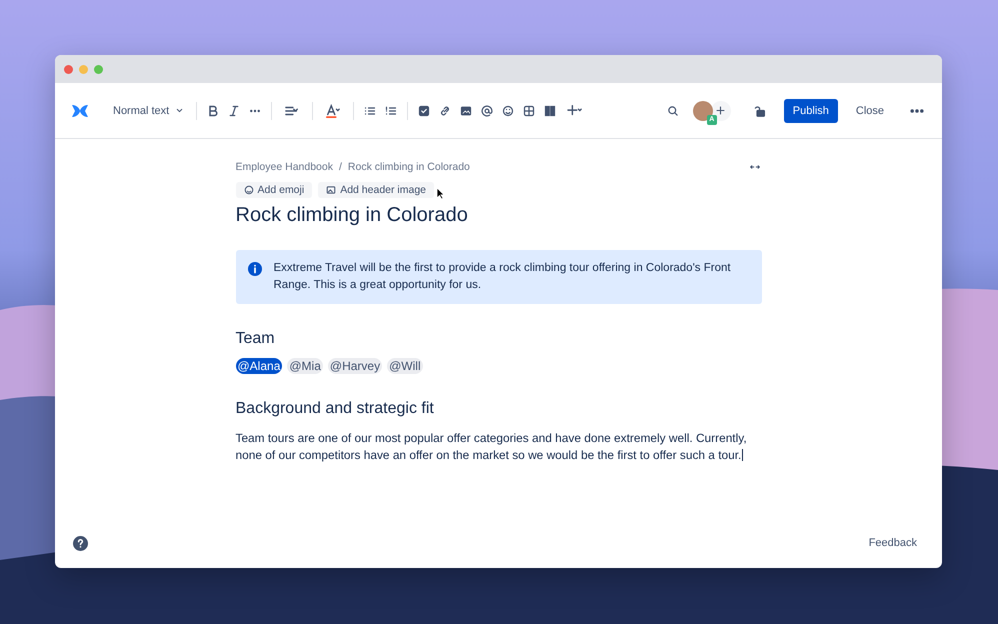 Image resolution: width=998 pixels, height=624 pixels. What do you see at coordinates (179, 110) in the screenshot?
I see `chevron-down-icon` at bounding box center [179, 110].